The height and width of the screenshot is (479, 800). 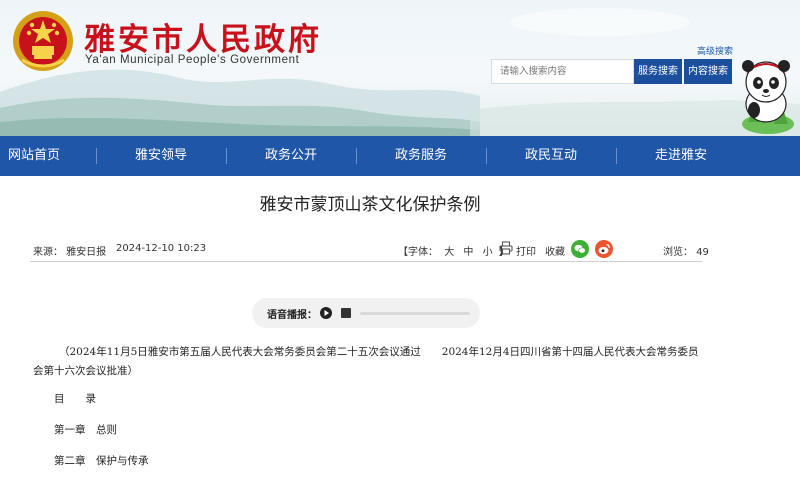 What do you see at coordinates (506, 248) in the screenshot?
I see `printer-icon` at bounding box center [506, 248].